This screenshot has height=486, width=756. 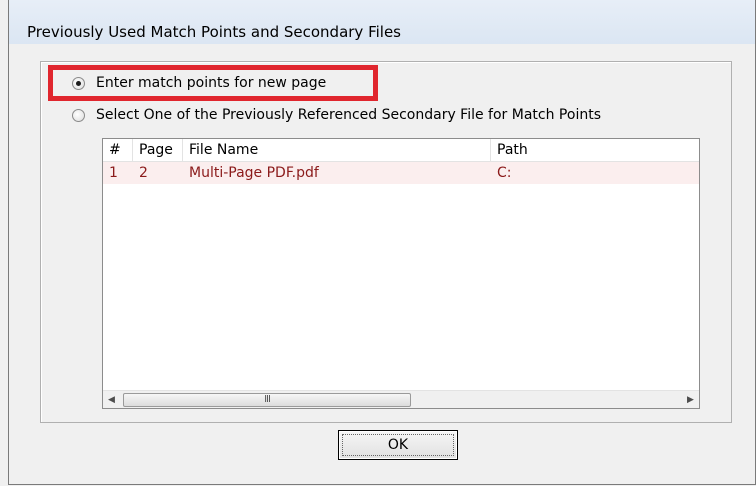 What do you see at coordinates (504, 173) in the screenshot?
I see `cell-path: C:` at bounding box center [504, 173].